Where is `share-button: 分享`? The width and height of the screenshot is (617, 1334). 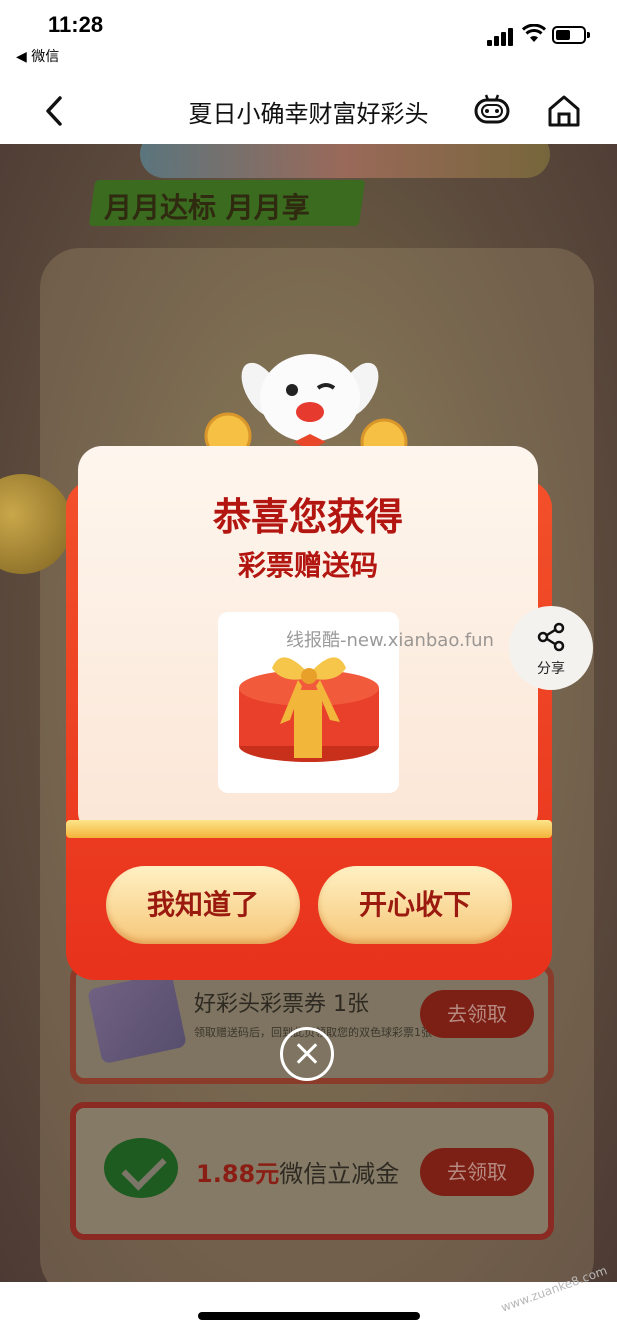
share-button: 分享 is located at coordinates (551, 648).